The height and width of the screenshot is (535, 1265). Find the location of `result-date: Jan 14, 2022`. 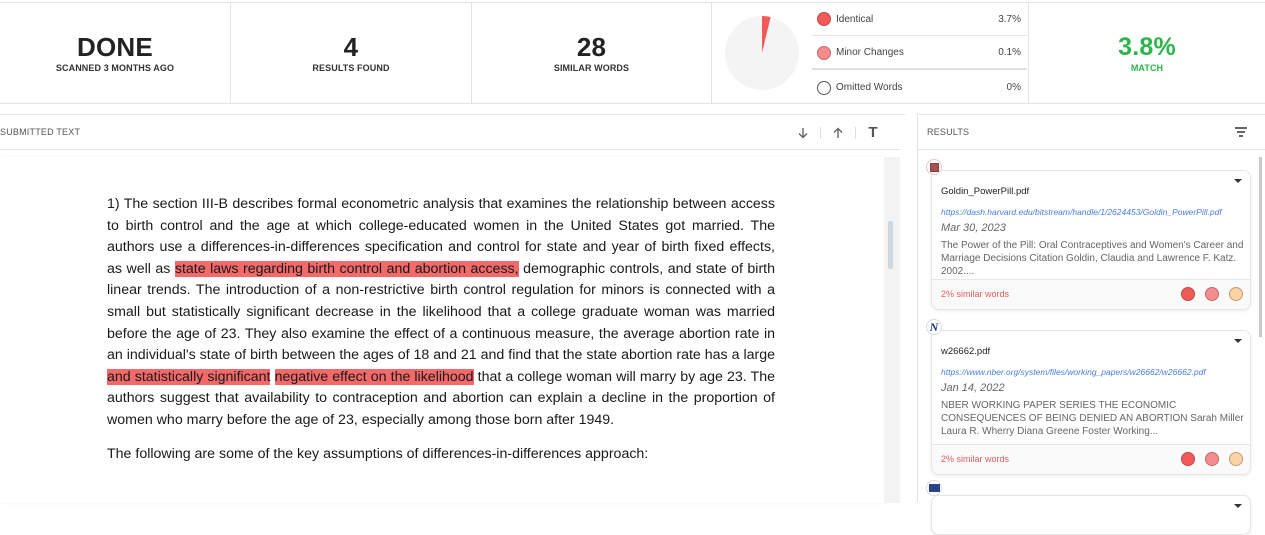

result-date: Jan 14, 2022 is located at coordinates (973, 388).